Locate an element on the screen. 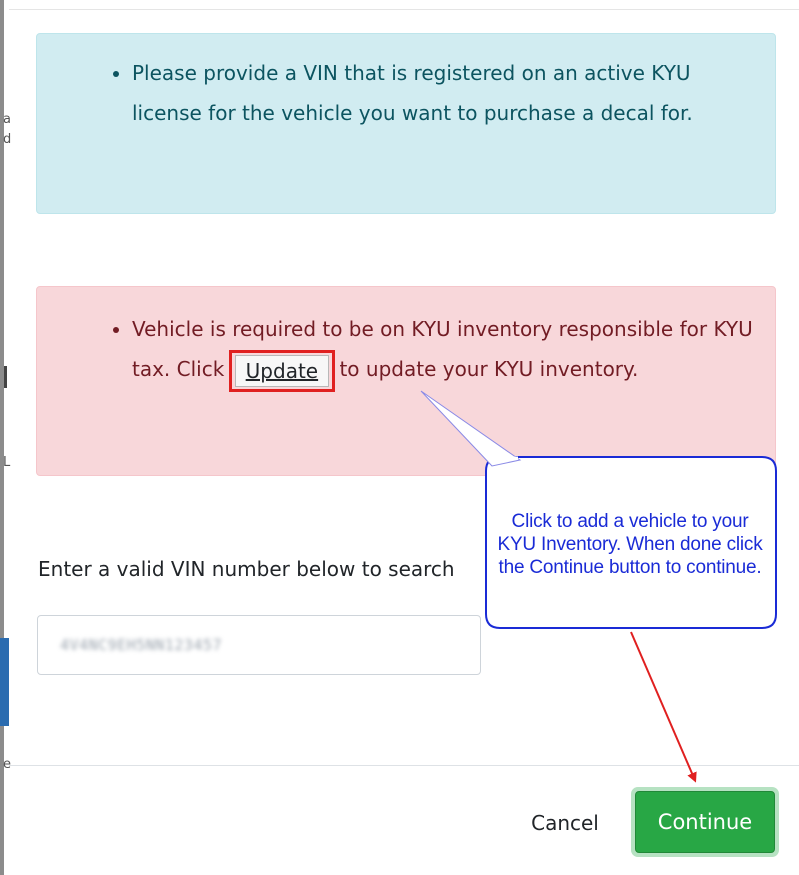 The width and height of the screenshot is (799, 875). callout-arrow is located at coordinates (663, 707).